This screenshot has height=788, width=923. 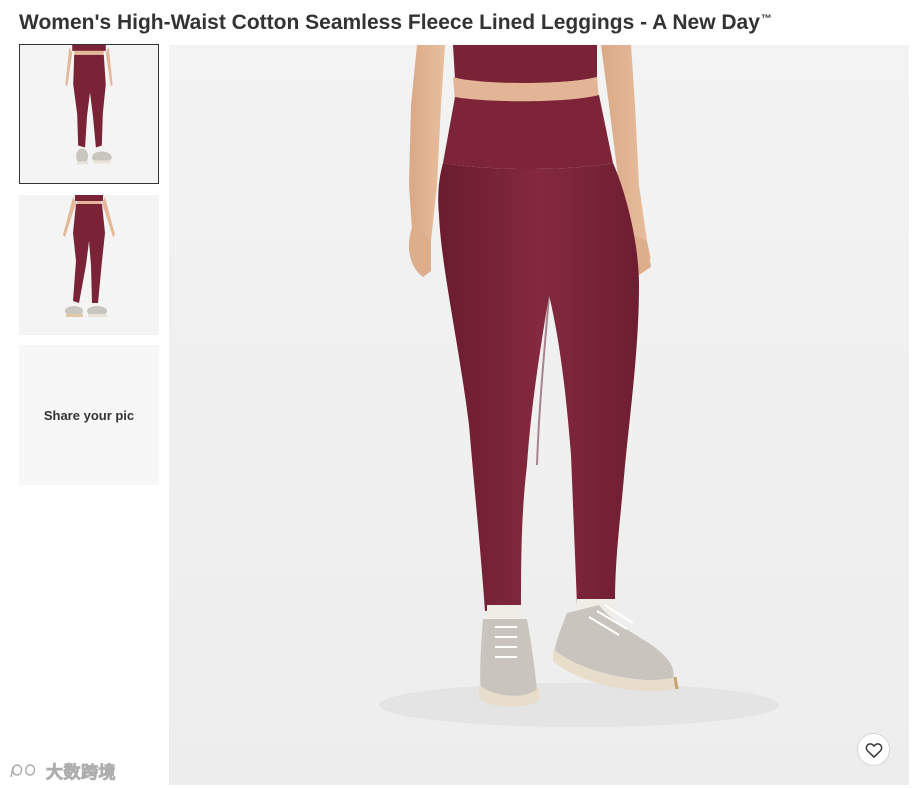 I want to click on watermark: 大数跨境, so click(x=62, y=770).